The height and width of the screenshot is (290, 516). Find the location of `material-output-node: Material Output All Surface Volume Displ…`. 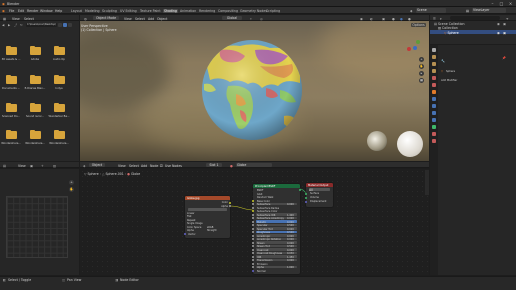

material-output-node: Material Output All Surface Volume Displ… is located at coordinates (319, 195).